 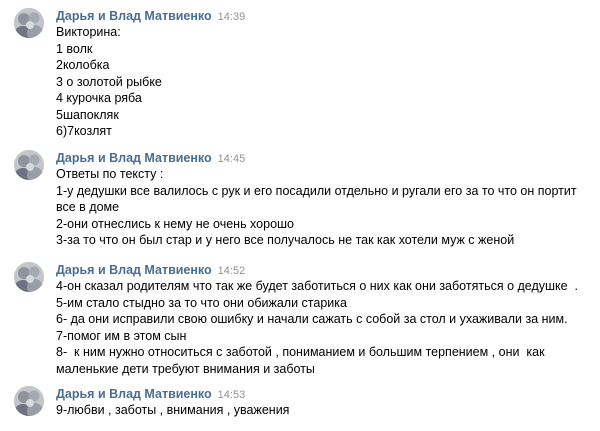 What do you see at coordinates (88, 32) in the screenshot?
I see `message-line: Викторина:` at bounding box center [88, 32].